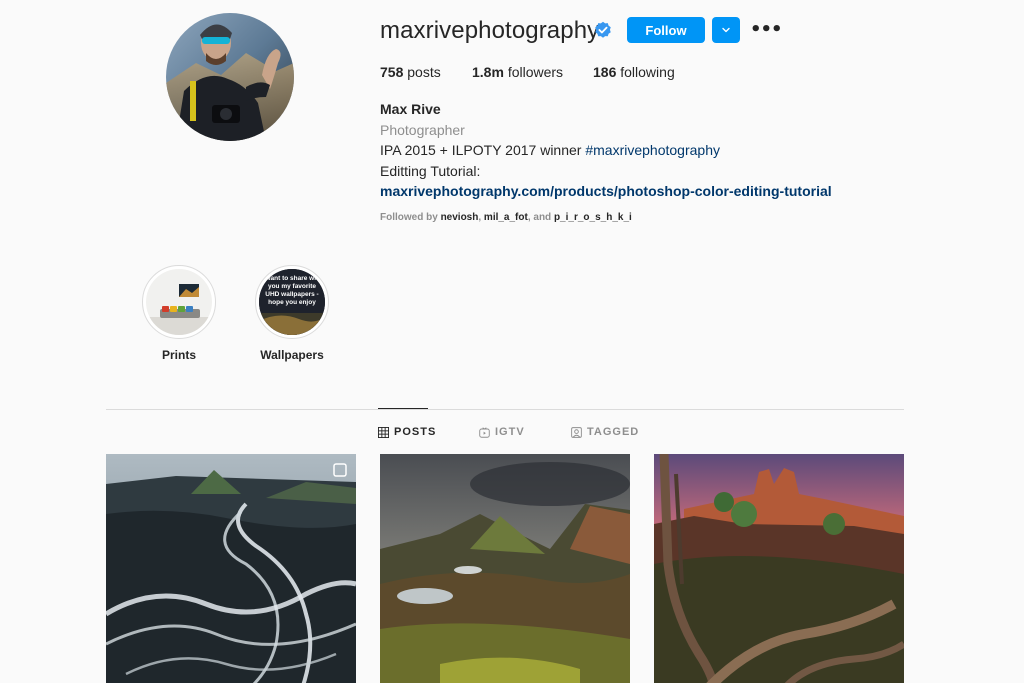  I want to click on follow-button: Follow, so click(666, 30).